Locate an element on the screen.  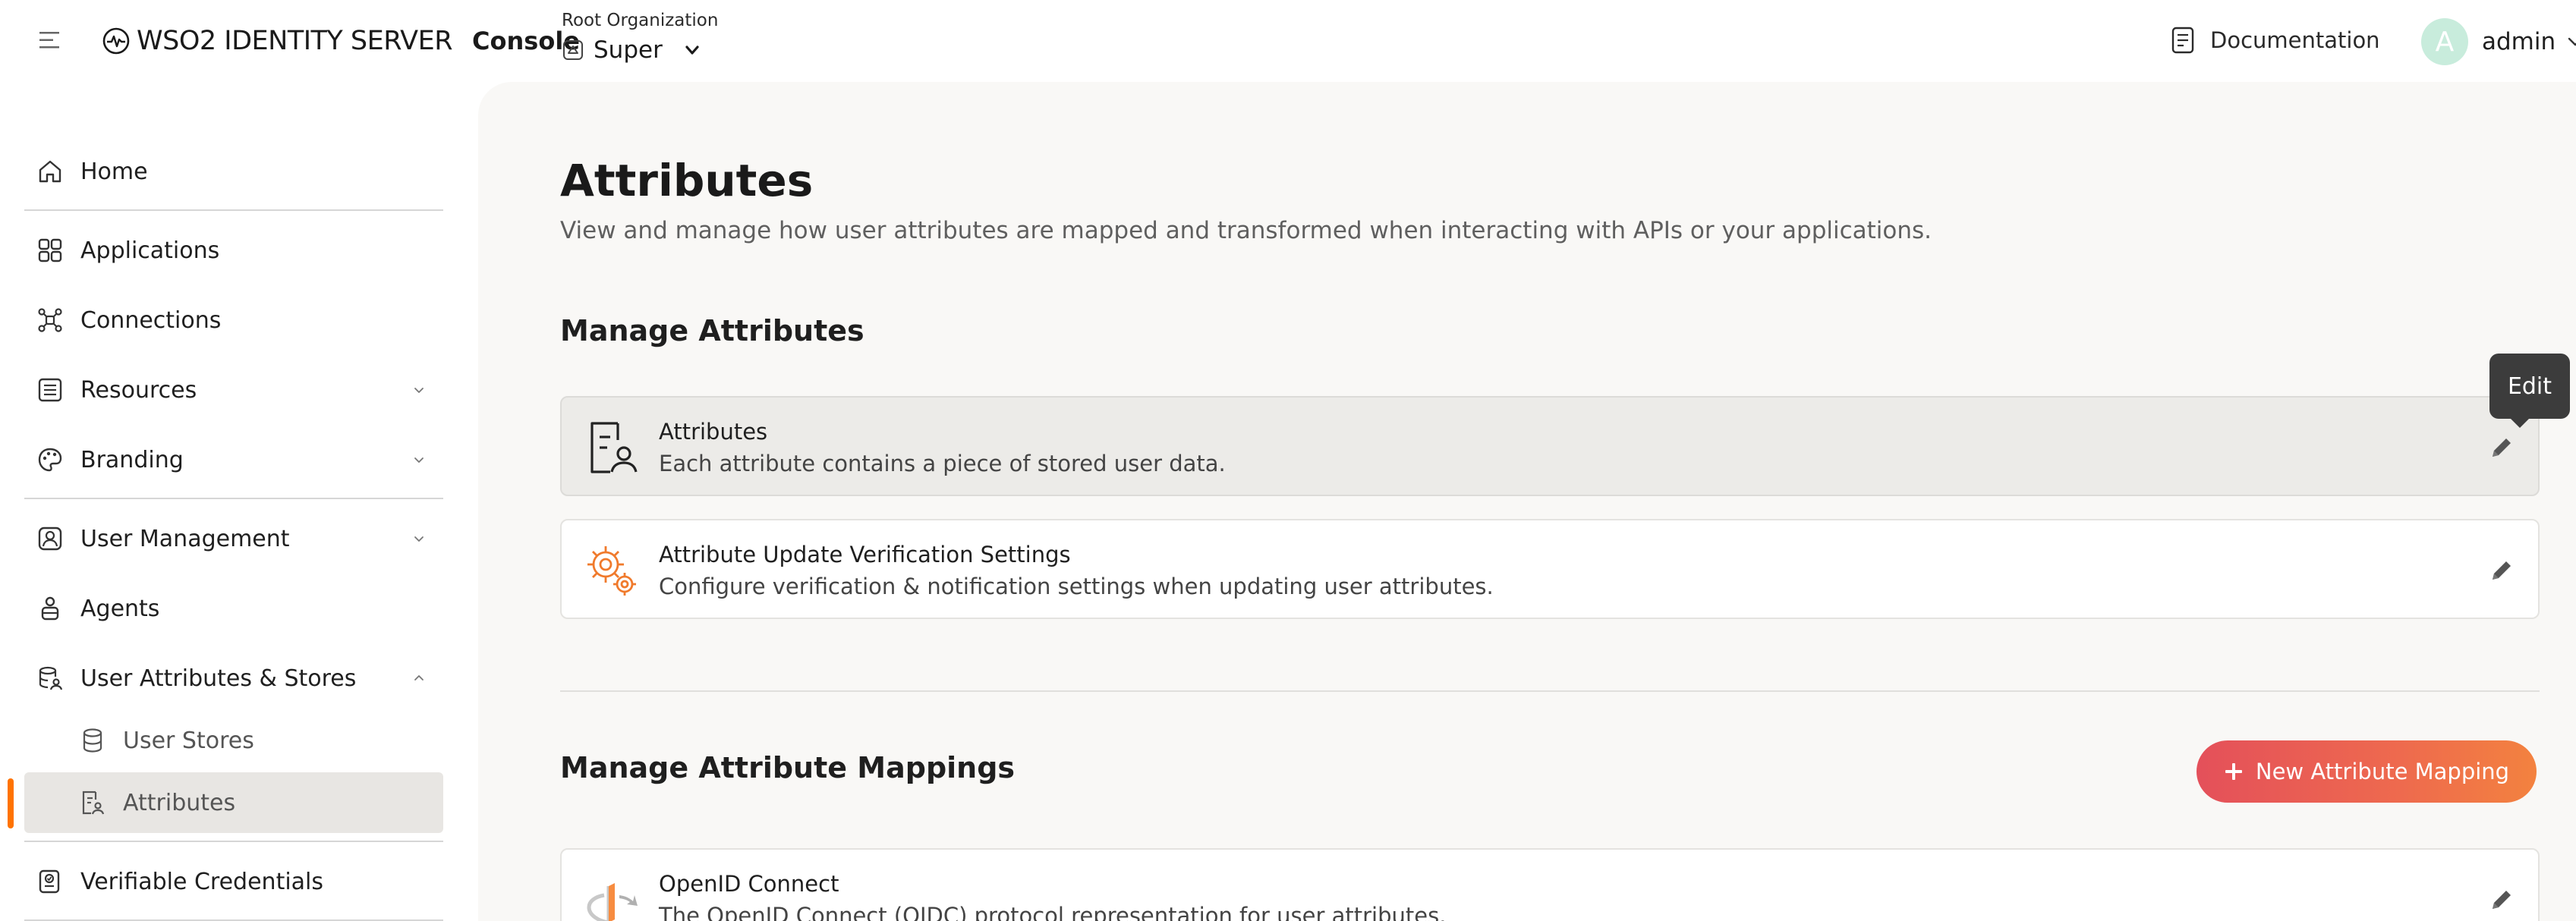
card-title: OpenID Connect is located at coordinates (749, 884).